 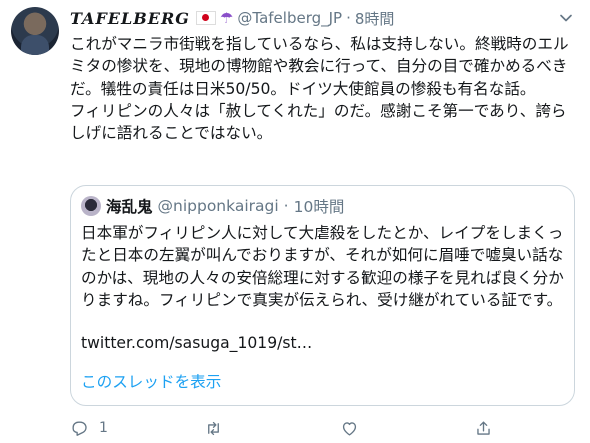 I want to click on timestamp: 8時間, so click(x=375, y=18).